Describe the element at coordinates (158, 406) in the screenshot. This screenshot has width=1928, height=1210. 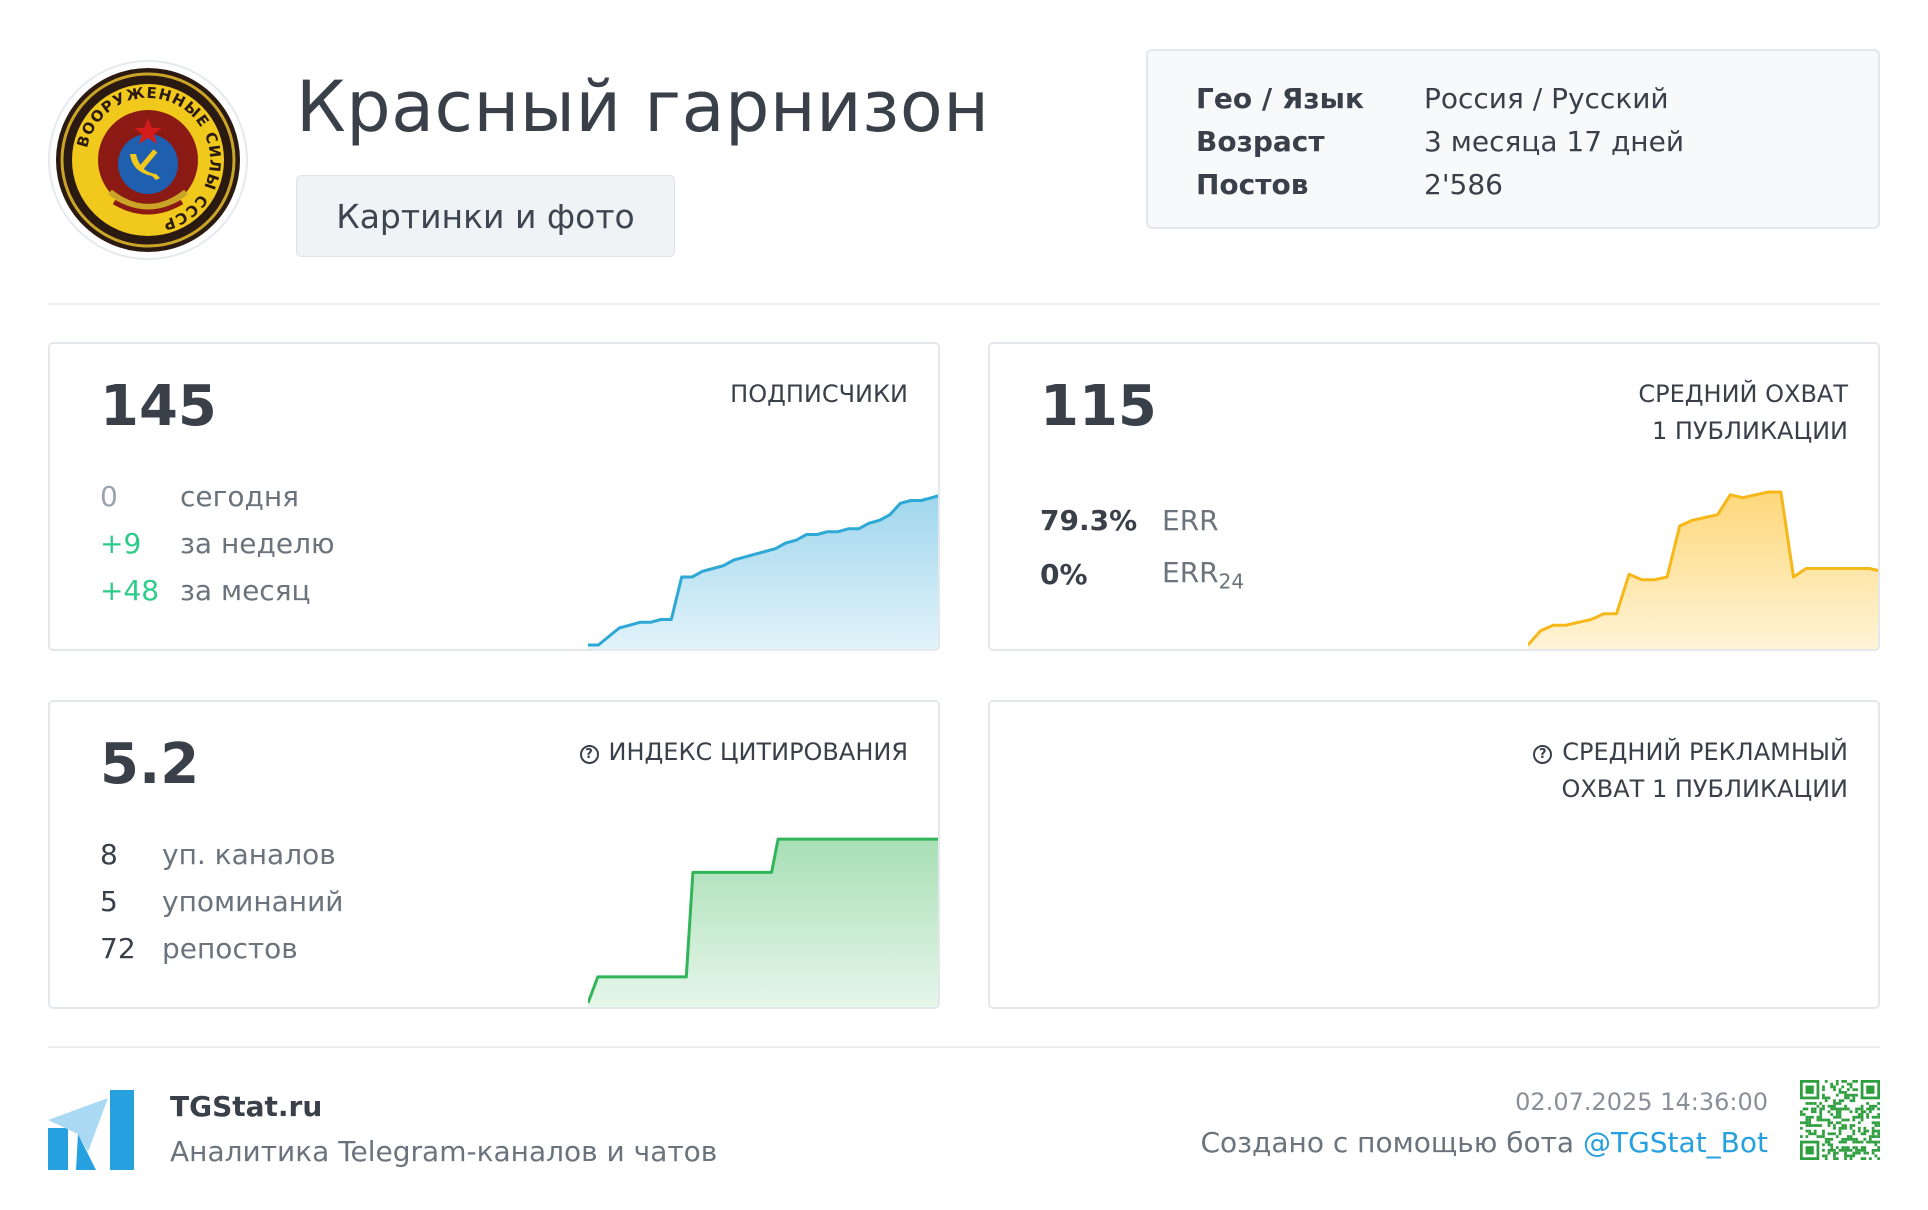
I see `subscribers-count: 145` at that location.